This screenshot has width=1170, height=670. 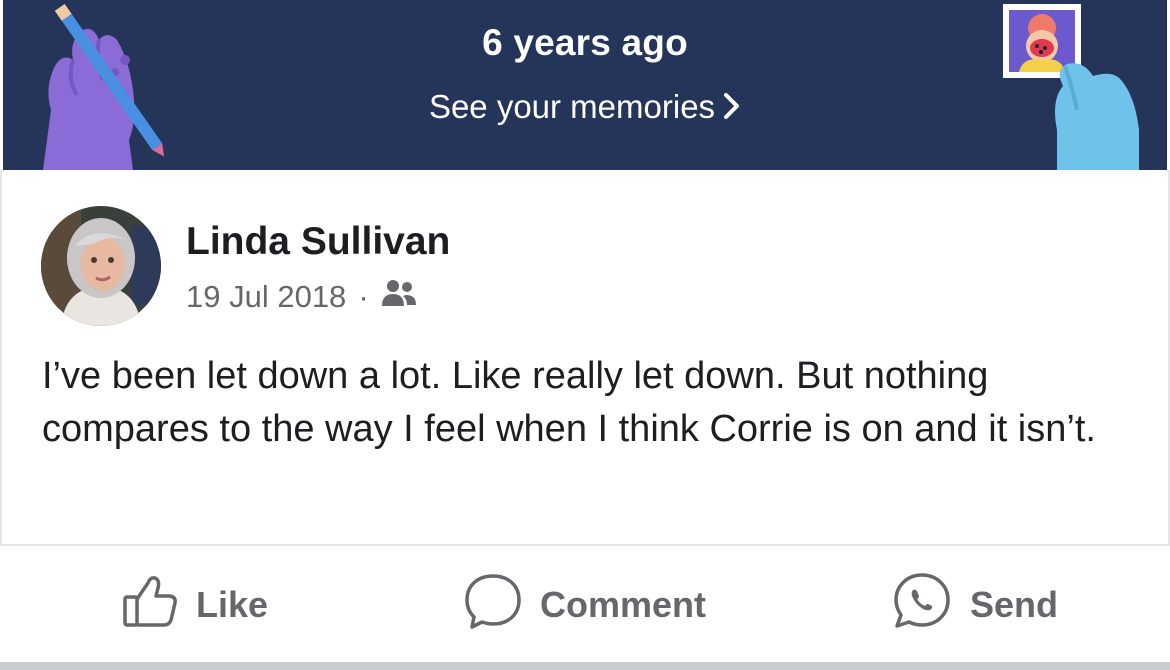 I want to click on send-label: Send, so click(x=1013, y=604).